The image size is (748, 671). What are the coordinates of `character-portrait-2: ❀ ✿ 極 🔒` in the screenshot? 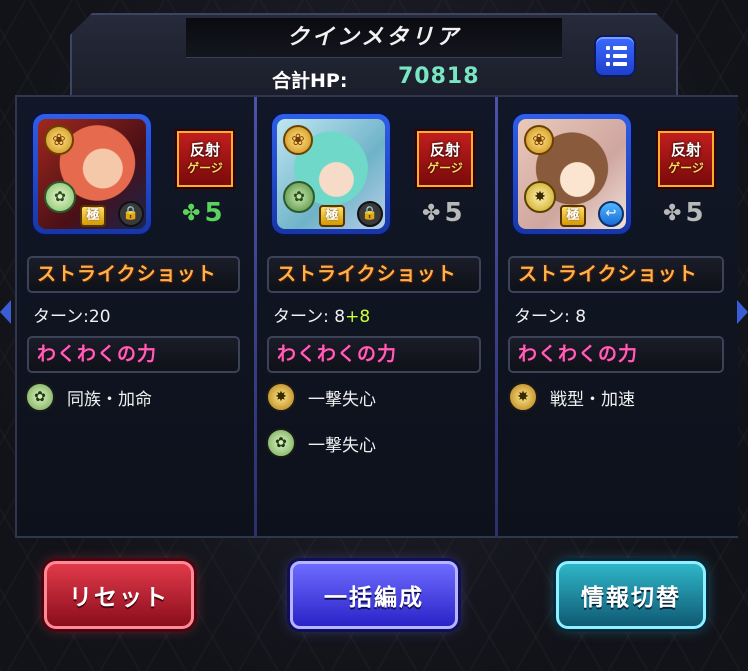 It's located at (331, 174).